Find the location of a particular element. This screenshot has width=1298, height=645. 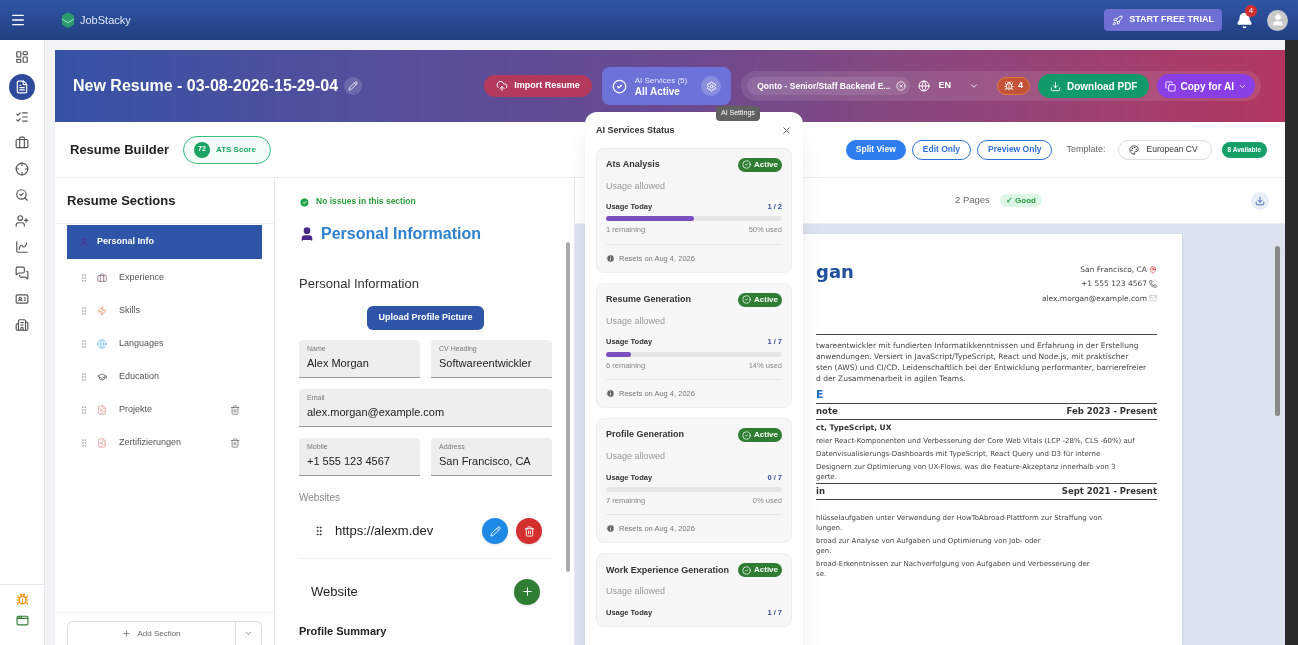

graduation-cap-icon is located at coordinates (102, 376).